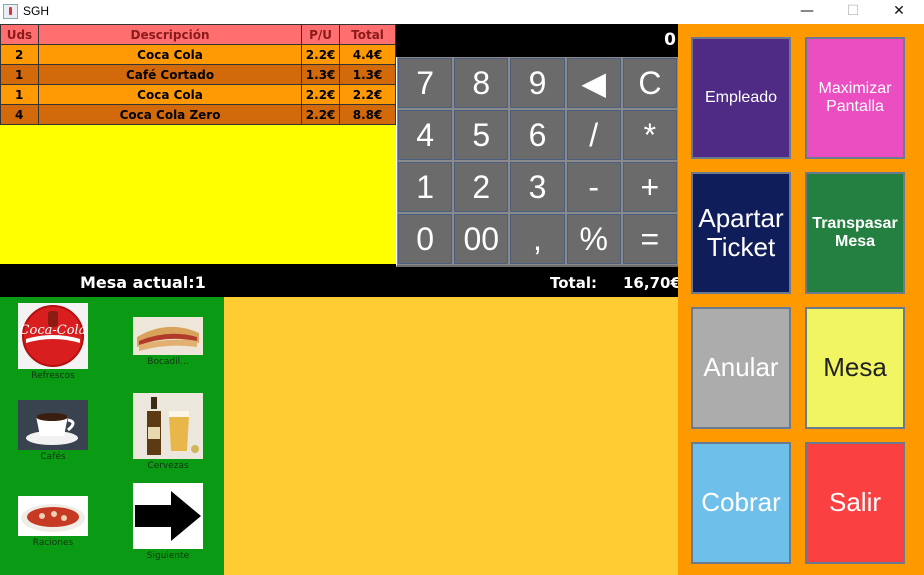 The width and height of the screenshot is (924, 575). I want to click on cell-total: 4.4€, so click(367, 54).